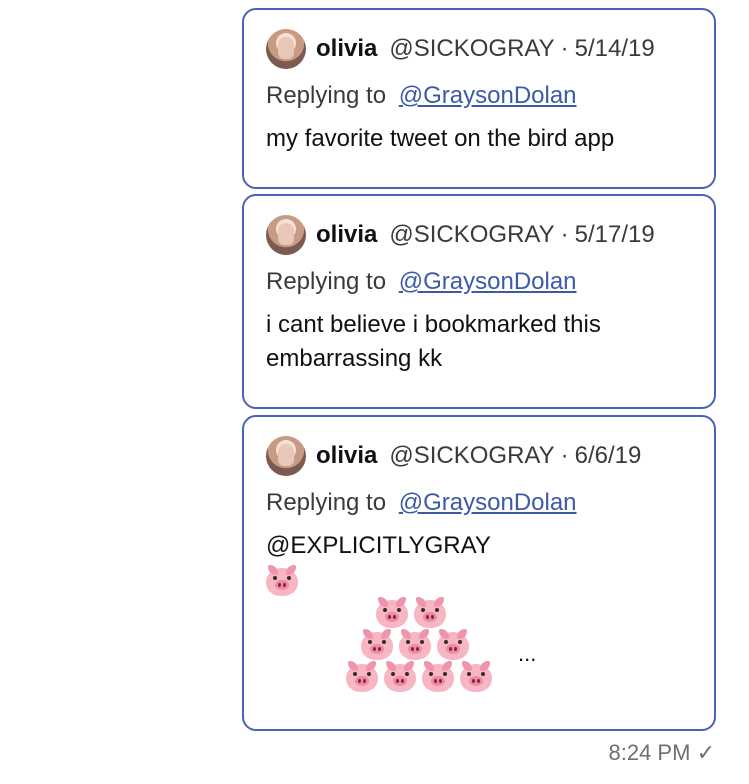 The image size is (749, 784). Describe the element at coordinates (705, 752) in the screenshot. I see `read-check-icon: ✓` at that location.